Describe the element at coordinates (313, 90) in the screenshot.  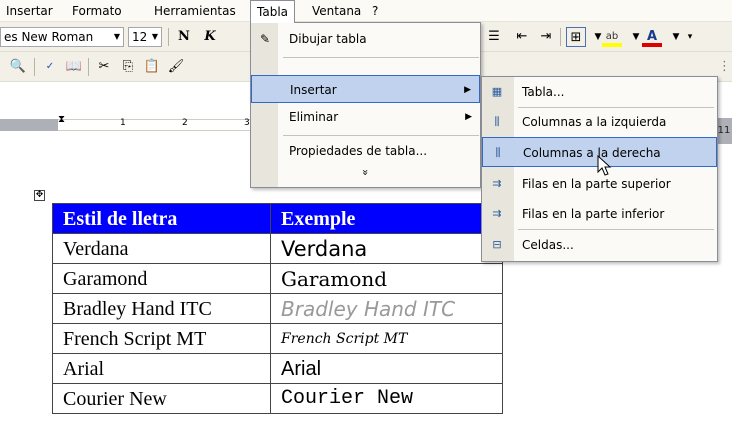
I see `menu-item-label: Insertar` at that location.